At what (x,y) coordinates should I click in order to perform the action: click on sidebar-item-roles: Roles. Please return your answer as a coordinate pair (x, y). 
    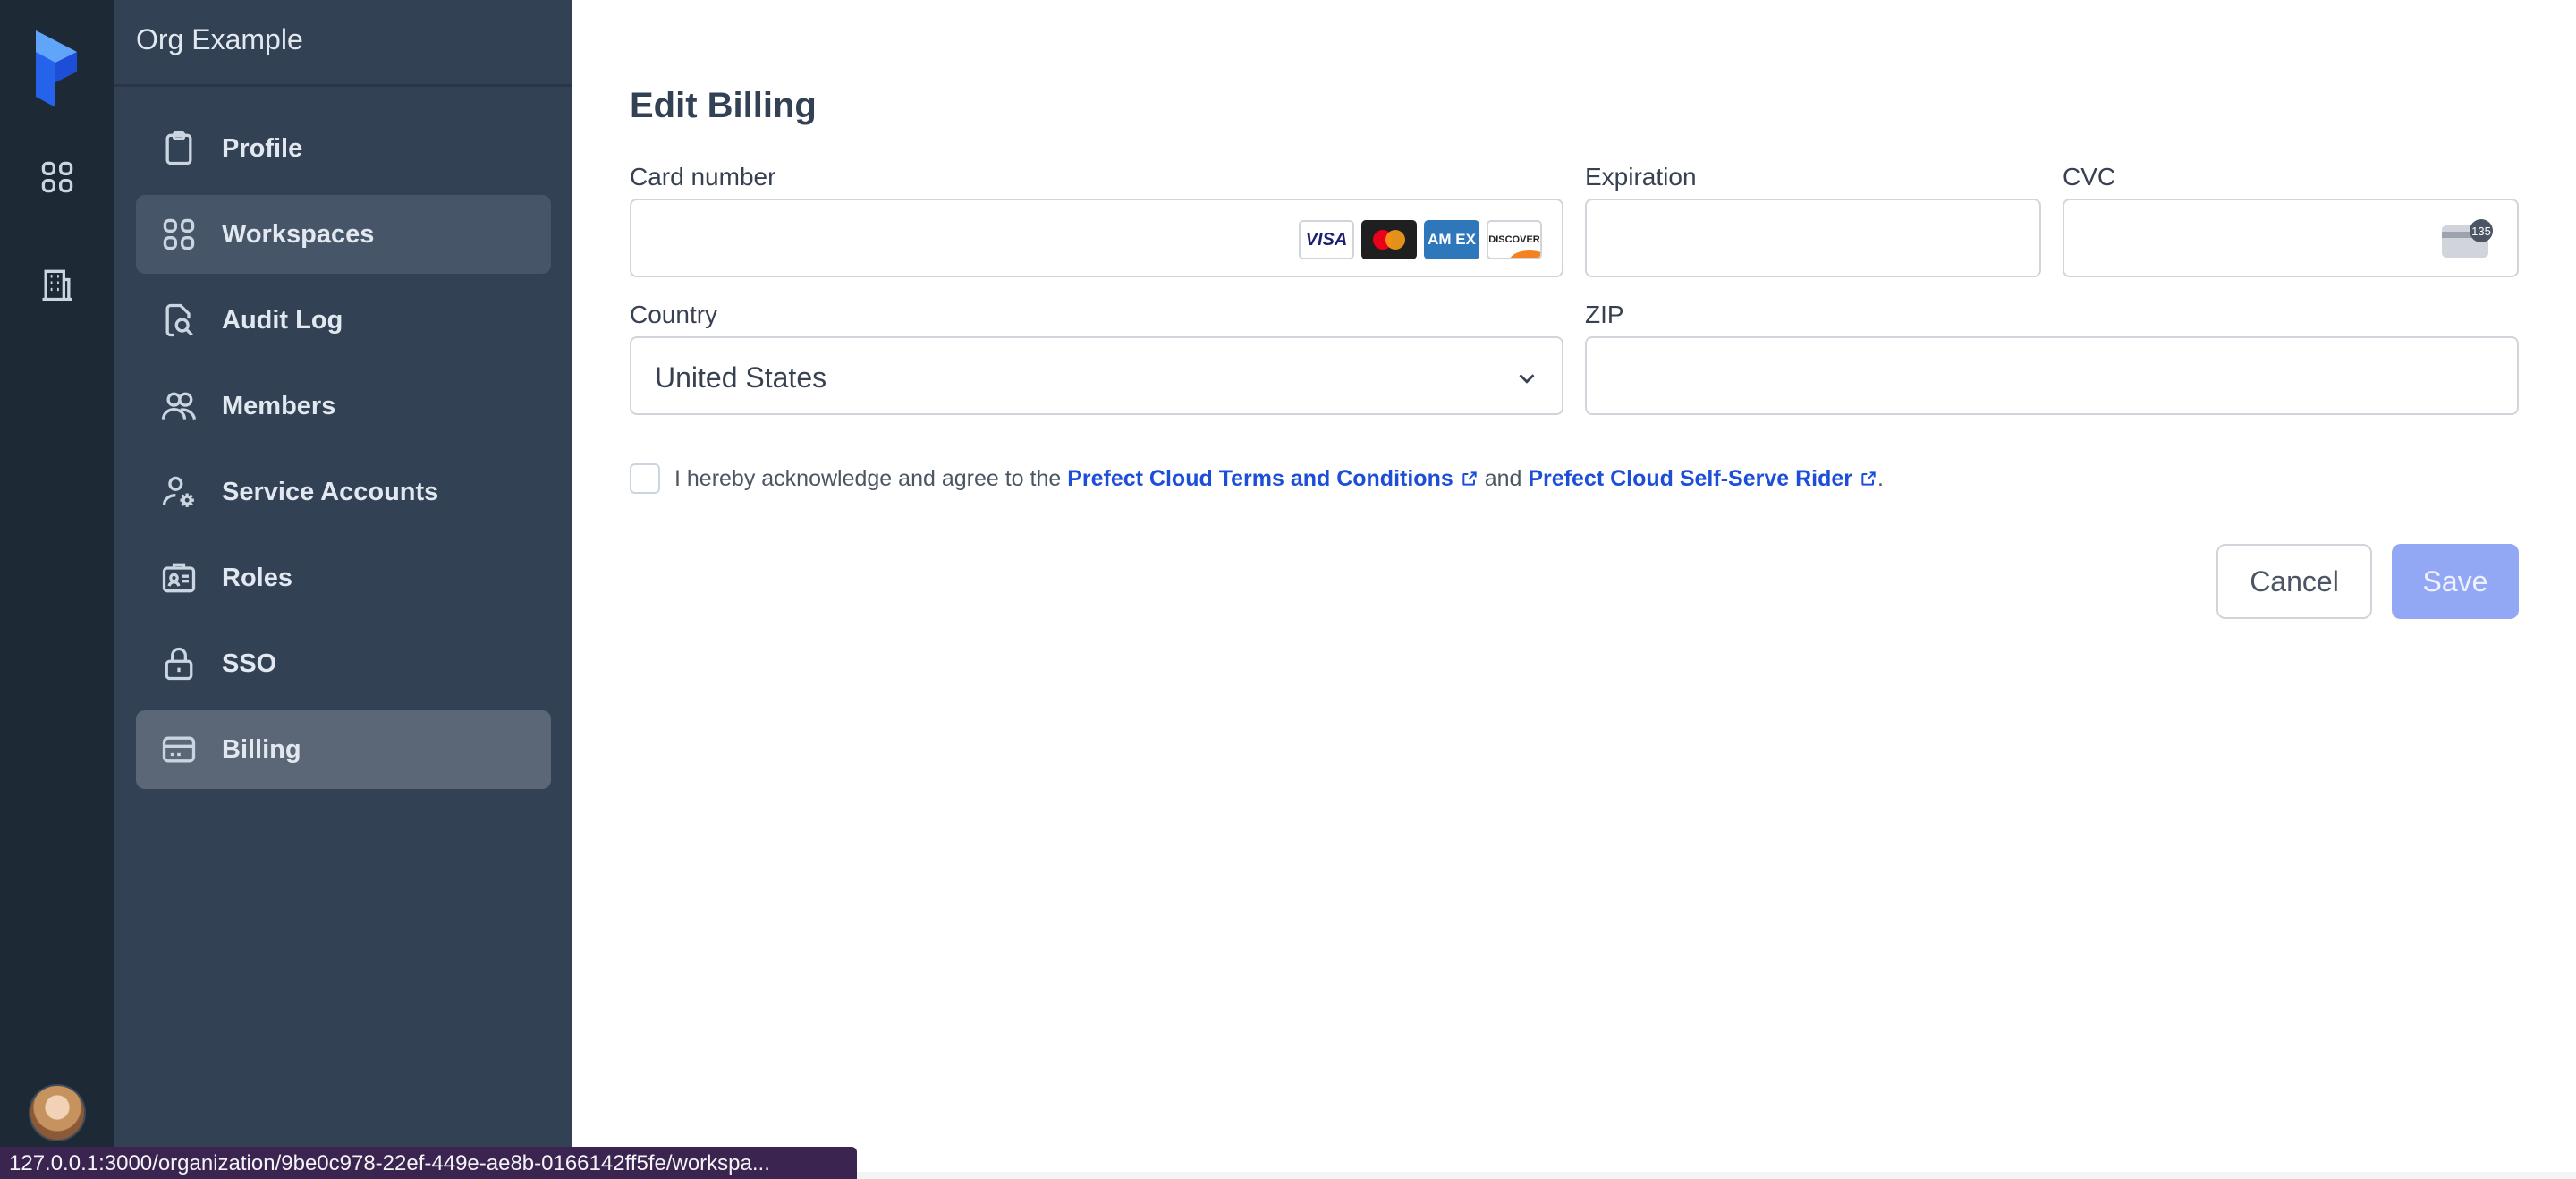
    Looking at the image, I should click on (343, 578).